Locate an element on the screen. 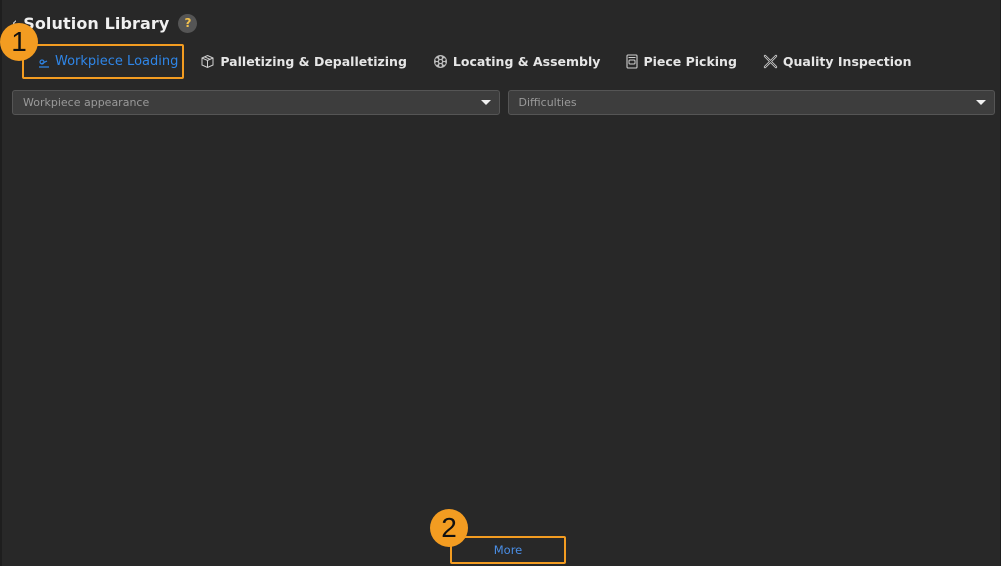 This screenshot has height=566, width=1001. workpiece-appearance-select: Workpiece appearance is located at coordinates (256, 102).